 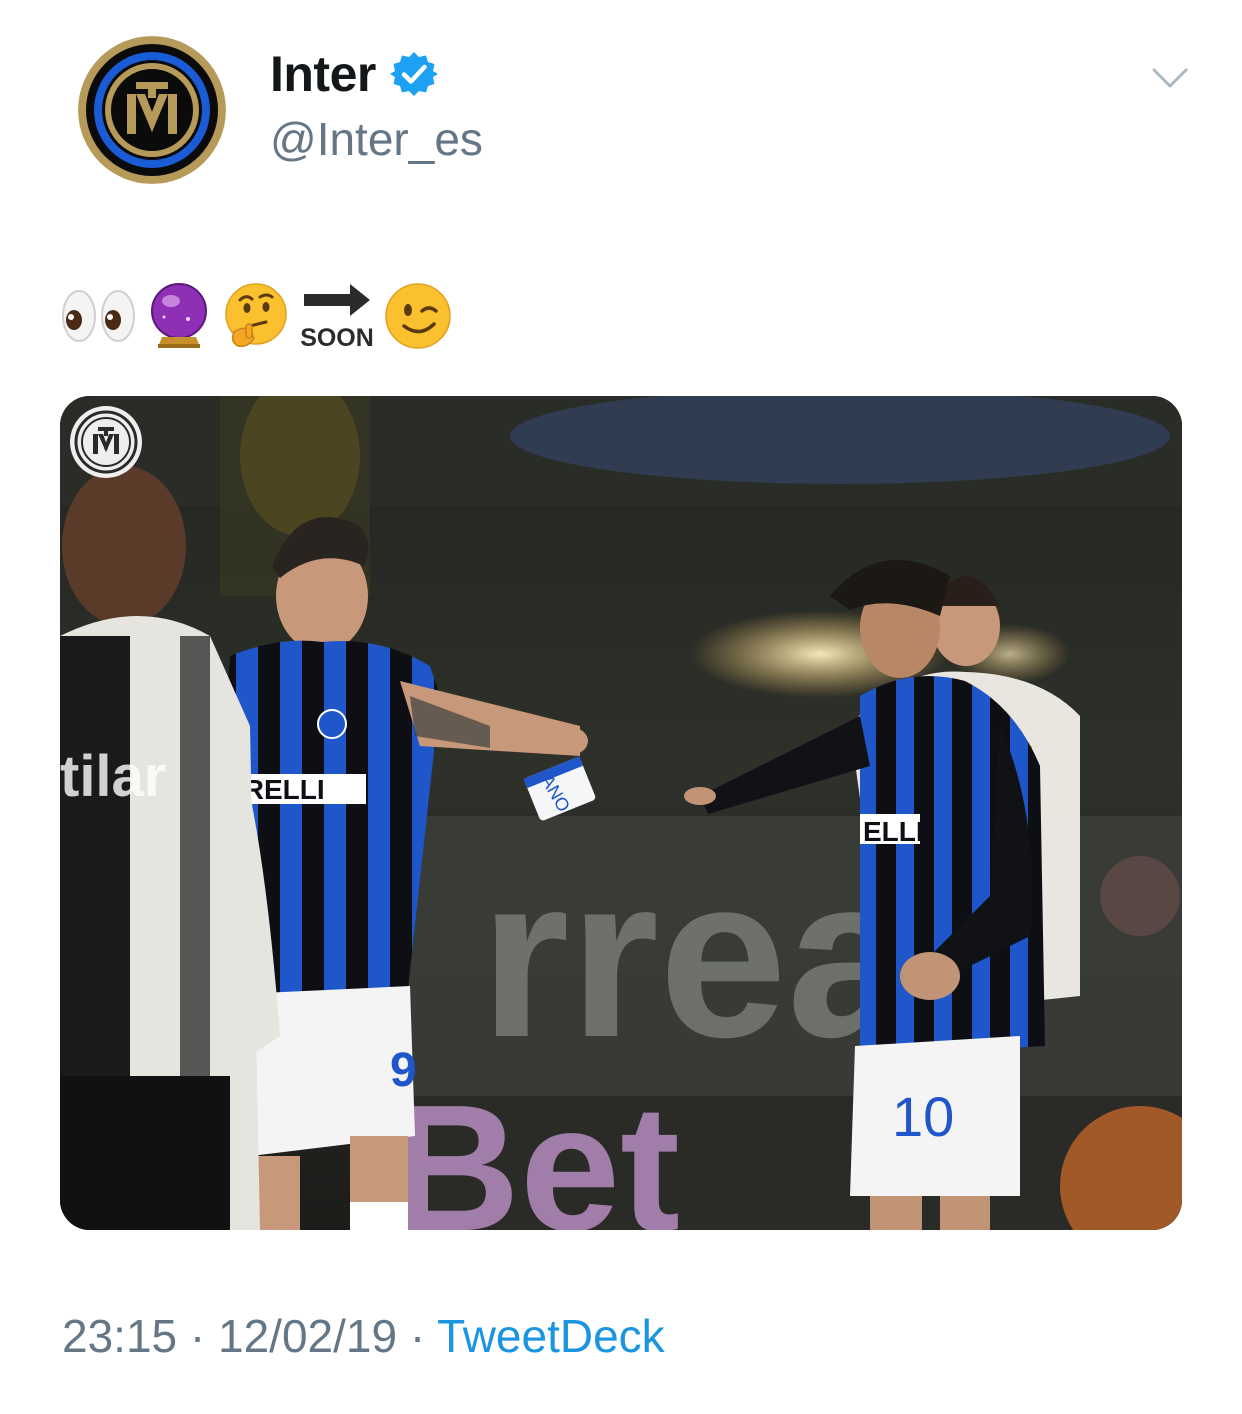 I want to click on board-text-bottom: Bet, so click(x=535, y=1149).